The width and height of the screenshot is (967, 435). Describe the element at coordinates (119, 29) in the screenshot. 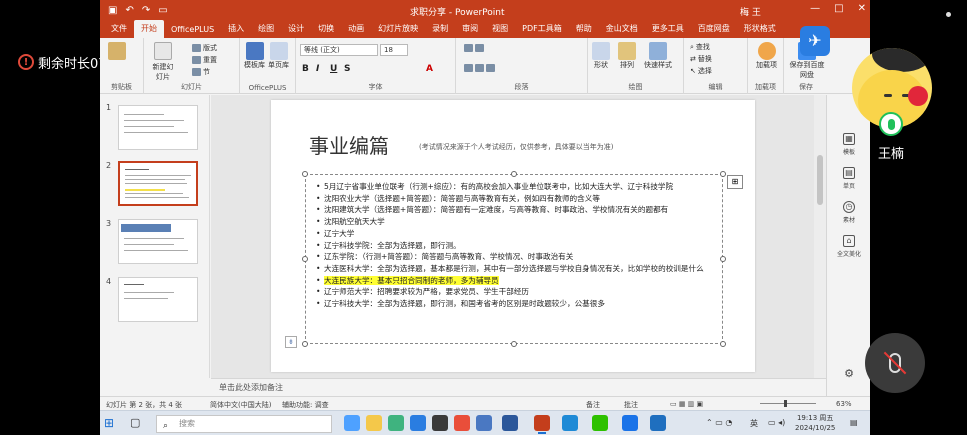

I see `tab-0: 文件` at that location.